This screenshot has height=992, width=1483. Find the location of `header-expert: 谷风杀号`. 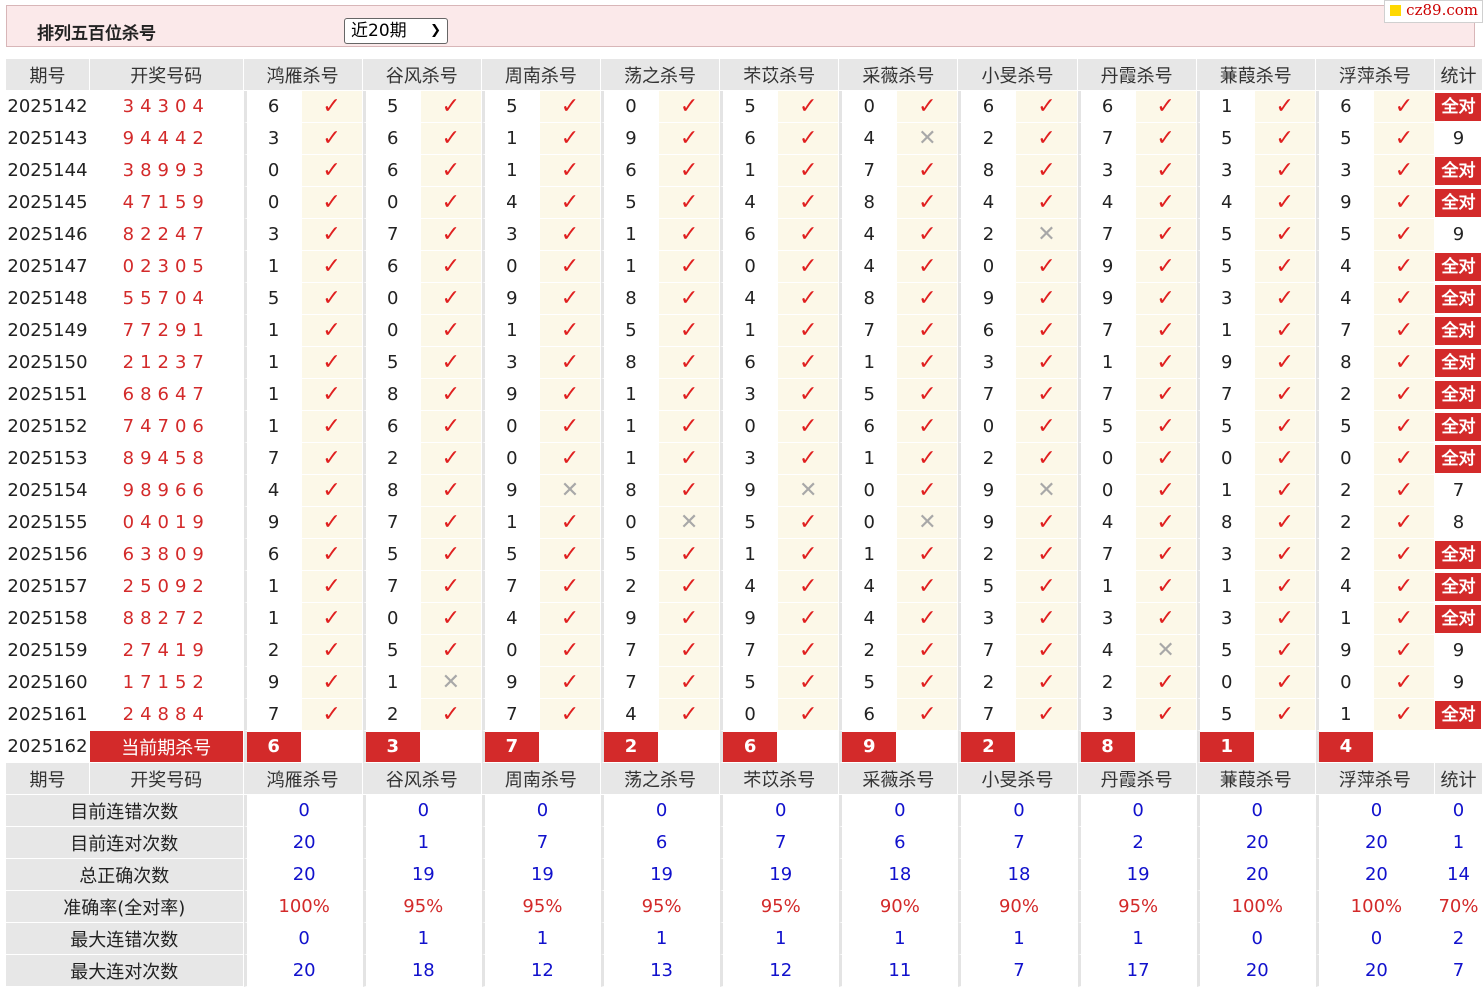

header-expert: 谷风杀号 is located at coordinates (422, 75).